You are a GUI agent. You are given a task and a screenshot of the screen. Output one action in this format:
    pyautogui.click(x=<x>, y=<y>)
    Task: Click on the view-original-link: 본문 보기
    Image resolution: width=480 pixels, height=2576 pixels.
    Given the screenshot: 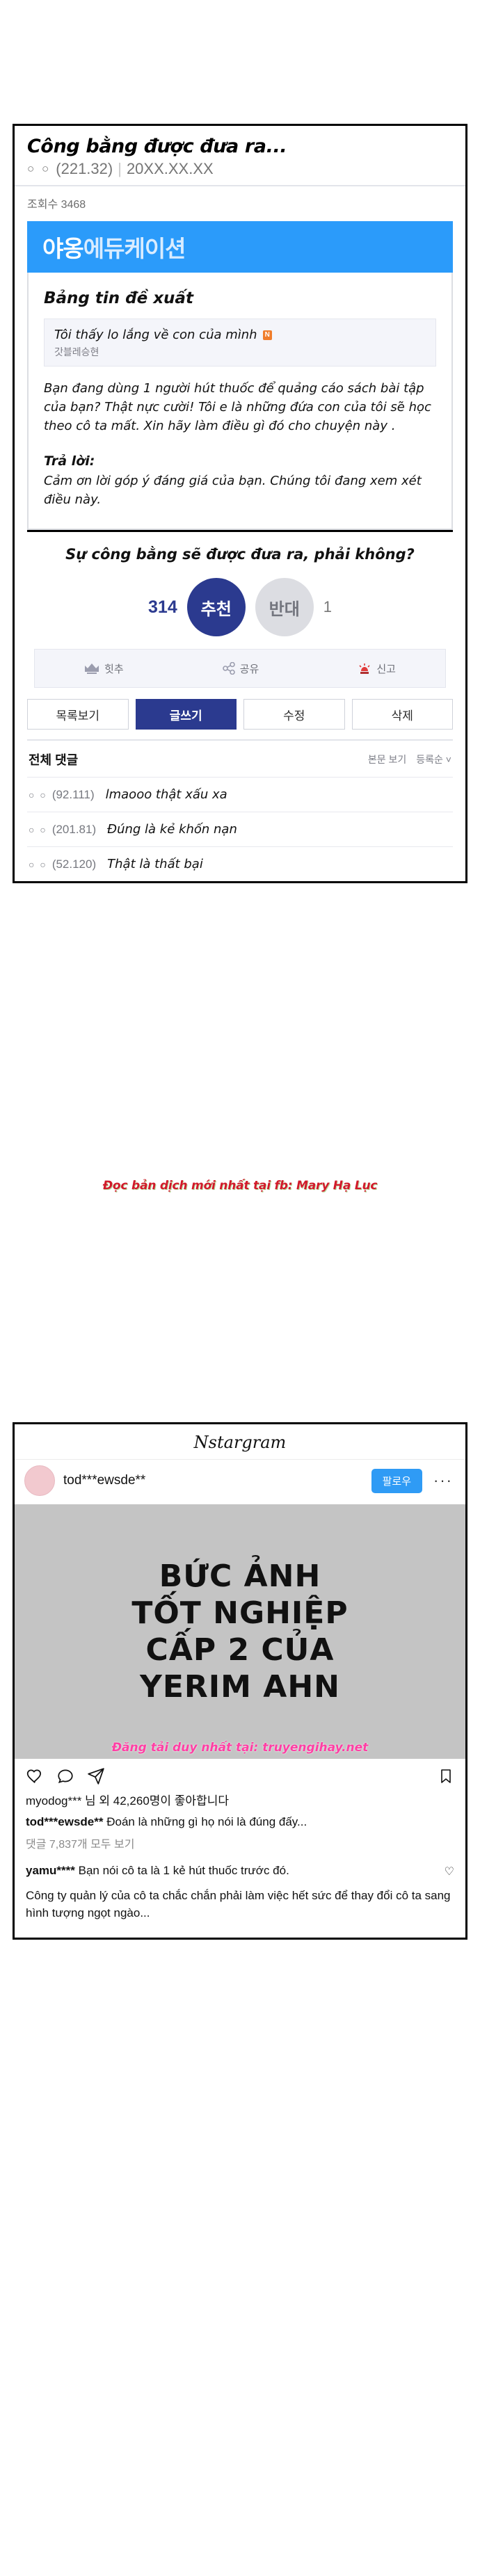 What is the action you would take?
    pyautogui.click(x=387, y=759)
    